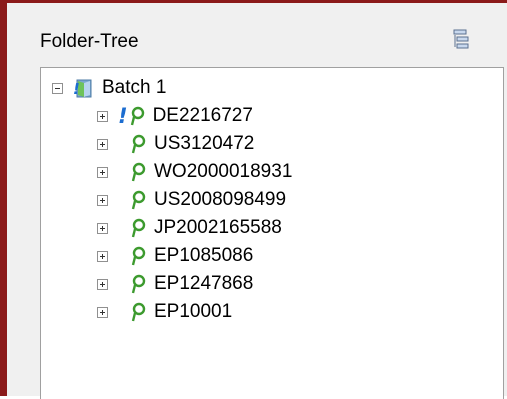  I want to click on tree-item: EP10001, so click(164, 312).